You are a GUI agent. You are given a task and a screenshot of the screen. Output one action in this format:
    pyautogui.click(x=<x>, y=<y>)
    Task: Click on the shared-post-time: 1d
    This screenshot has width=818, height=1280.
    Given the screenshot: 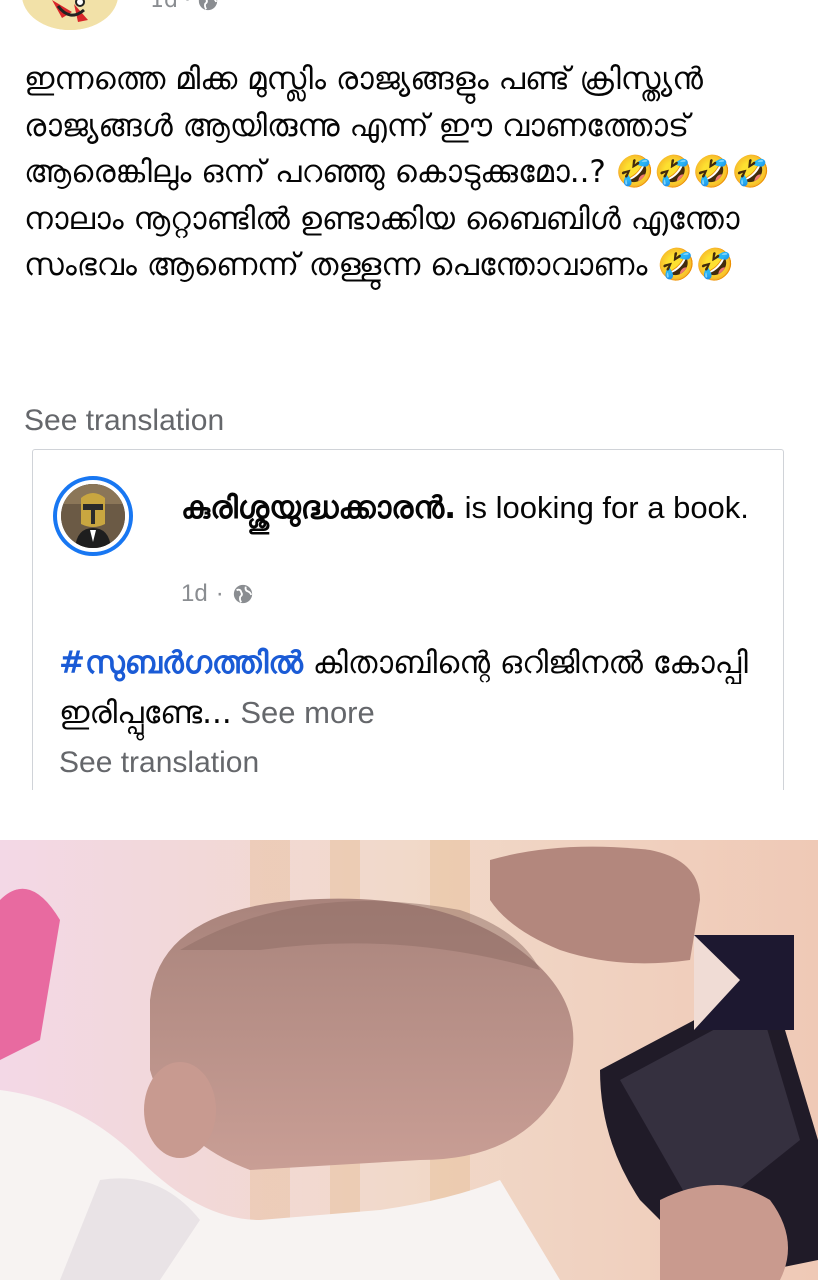 What is the action you would take?
    pyautogui.click(x=194, y=594)
    